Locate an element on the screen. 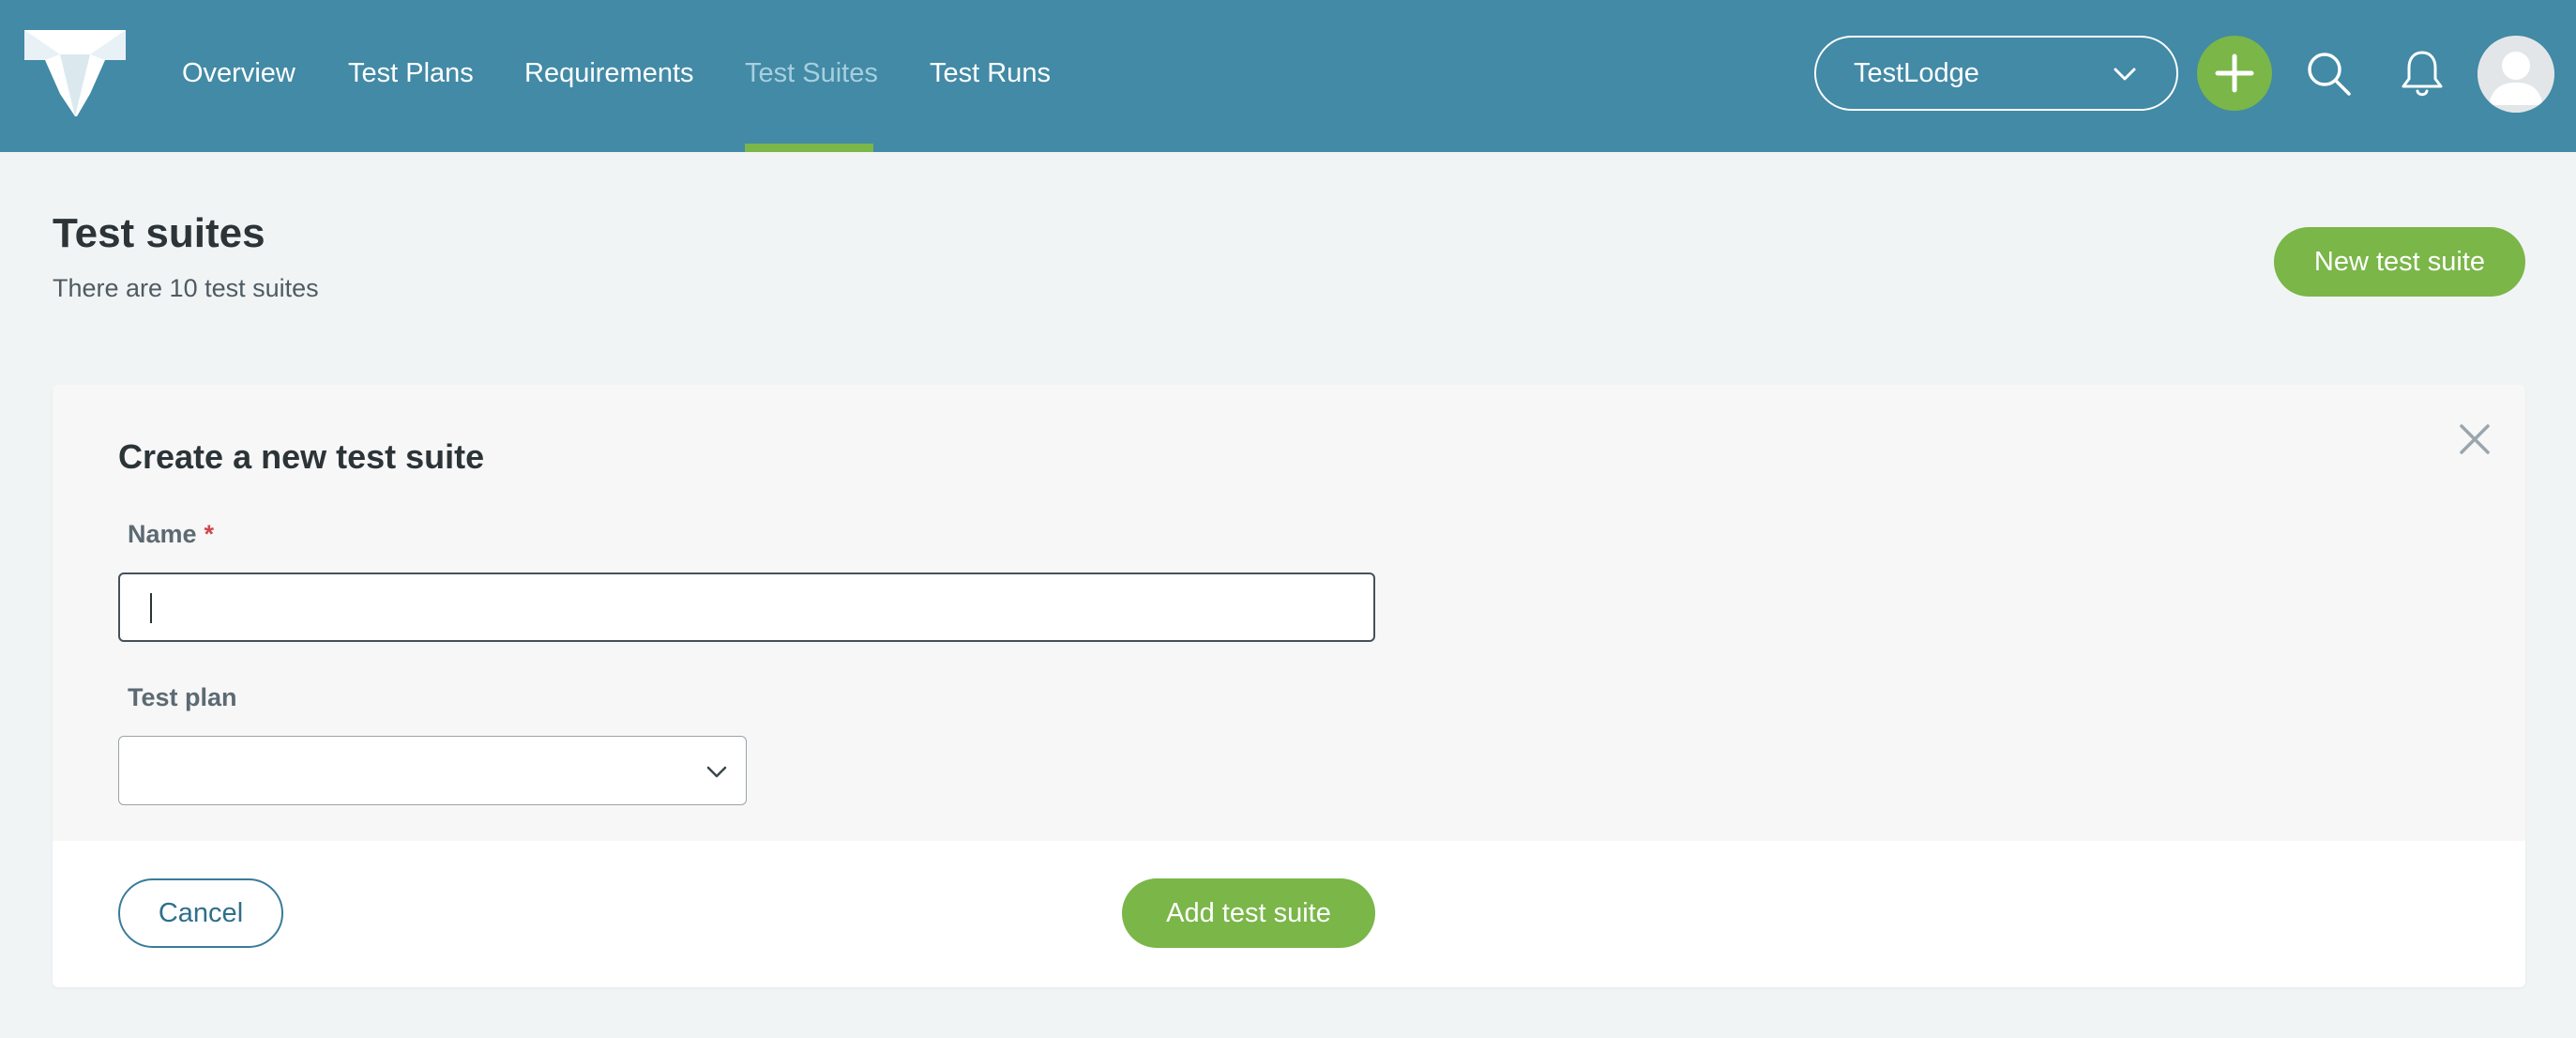 The image size is (2576, 1038). user-avatar is located at coordinates (2516, 74).